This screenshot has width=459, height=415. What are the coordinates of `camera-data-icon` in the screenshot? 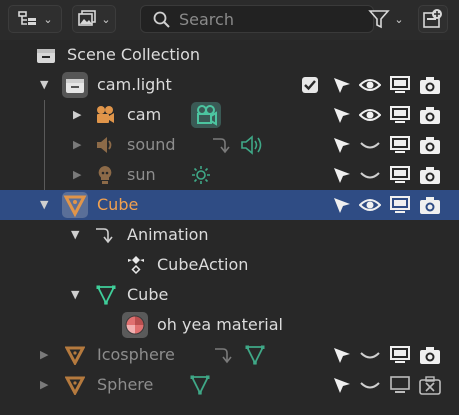 It's located at (206, 115).